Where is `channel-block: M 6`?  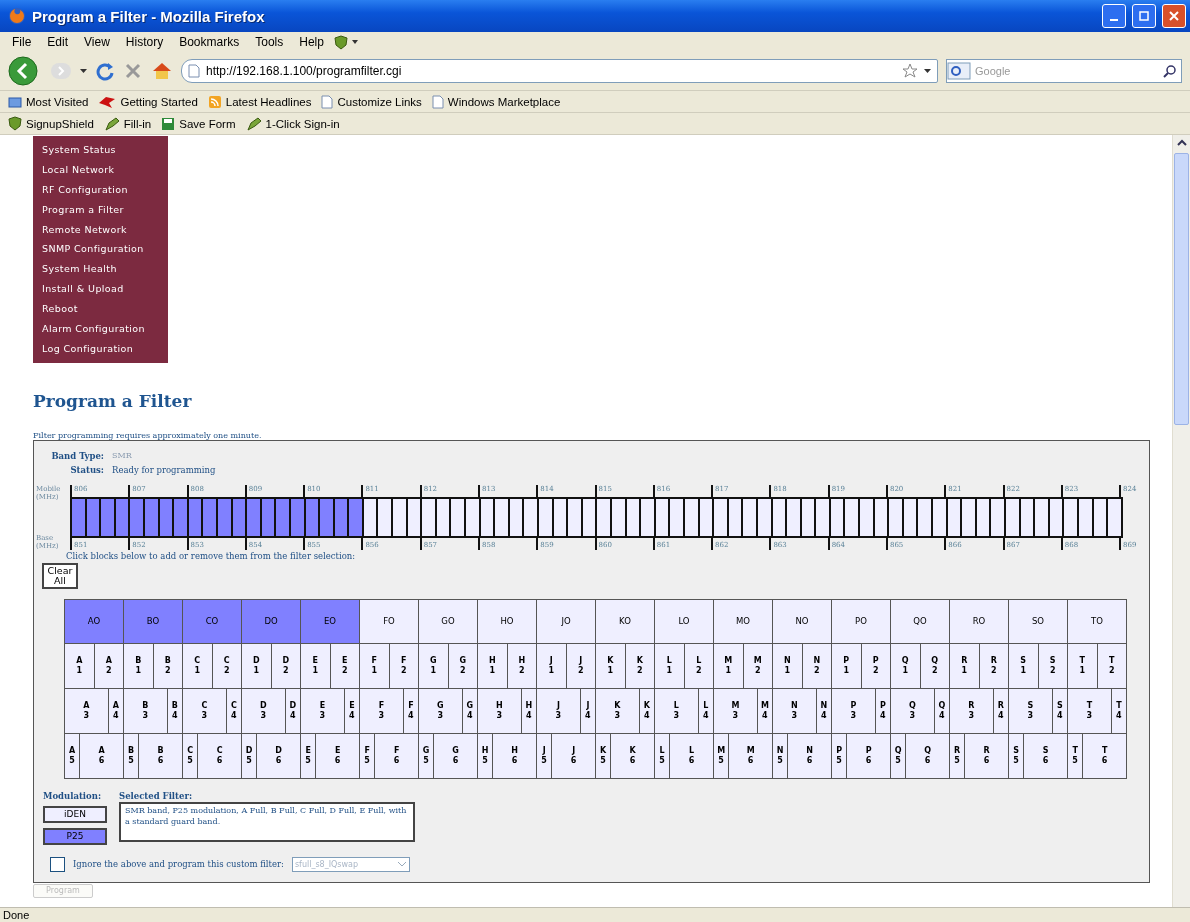
channel-block: M 6 is located at coordinates (750, 755).